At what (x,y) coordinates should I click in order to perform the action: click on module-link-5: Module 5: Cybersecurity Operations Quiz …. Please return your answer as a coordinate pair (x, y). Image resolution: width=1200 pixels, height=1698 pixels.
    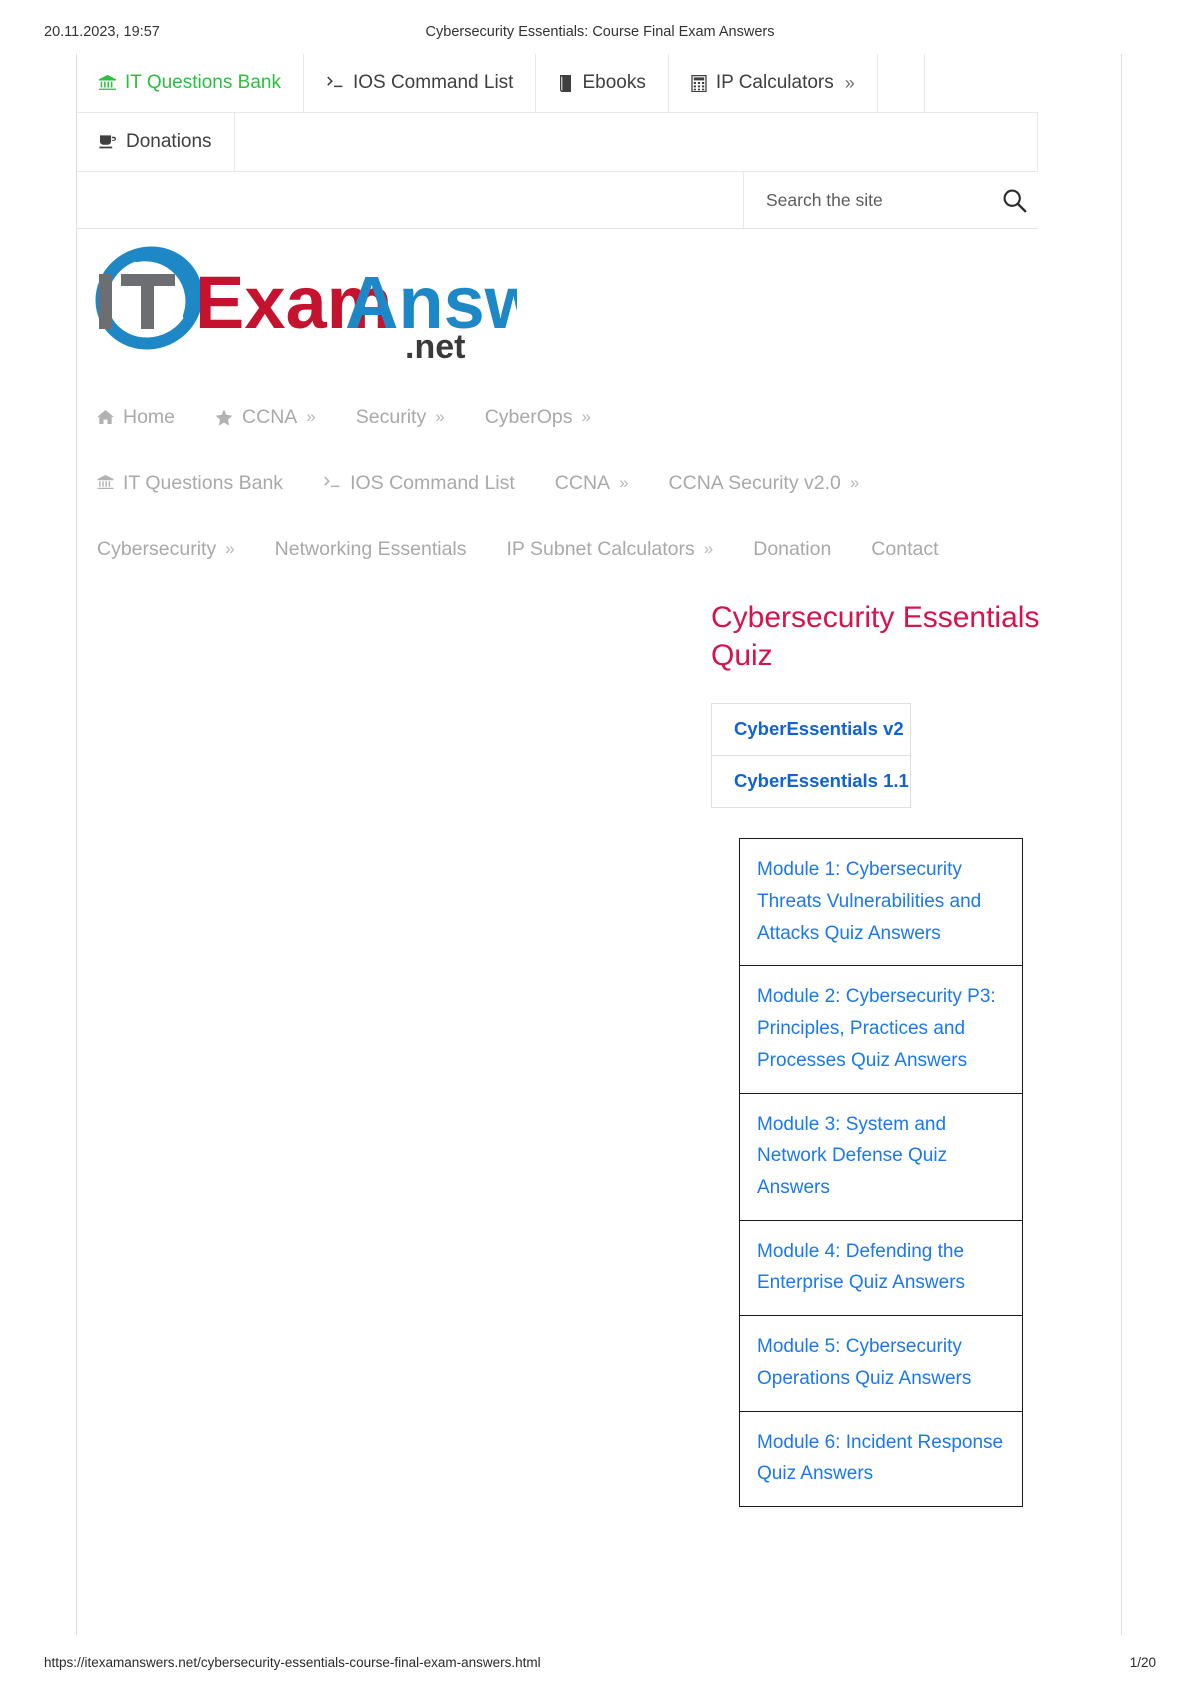
    Looking at the image, I should click on (881, 1364).